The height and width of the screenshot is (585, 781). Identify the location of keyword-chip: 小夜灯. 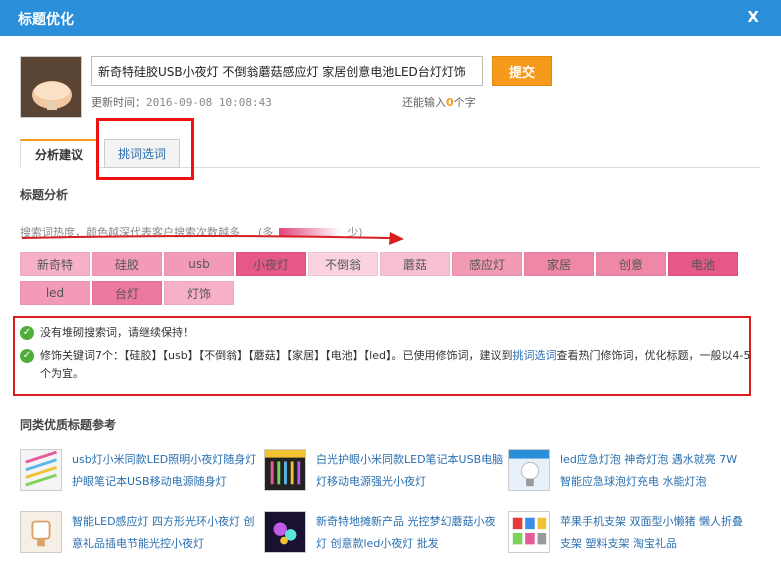
(271, 264).